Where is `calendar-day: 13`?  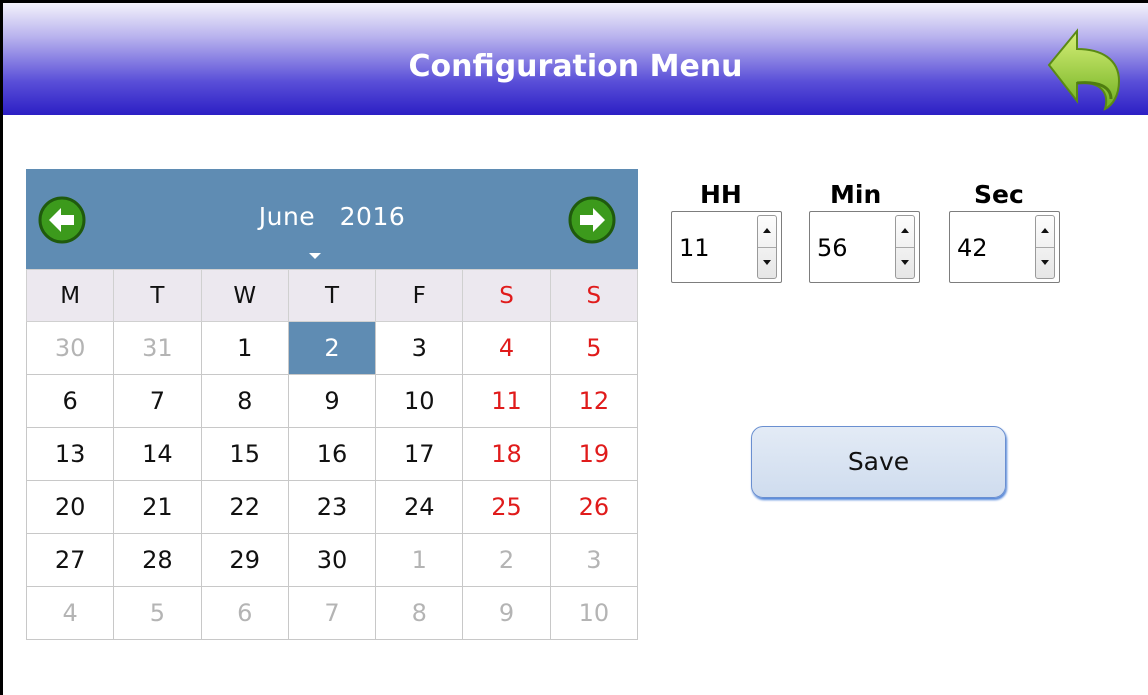 calendar-day: 13 is located at coordinates (70, 454).